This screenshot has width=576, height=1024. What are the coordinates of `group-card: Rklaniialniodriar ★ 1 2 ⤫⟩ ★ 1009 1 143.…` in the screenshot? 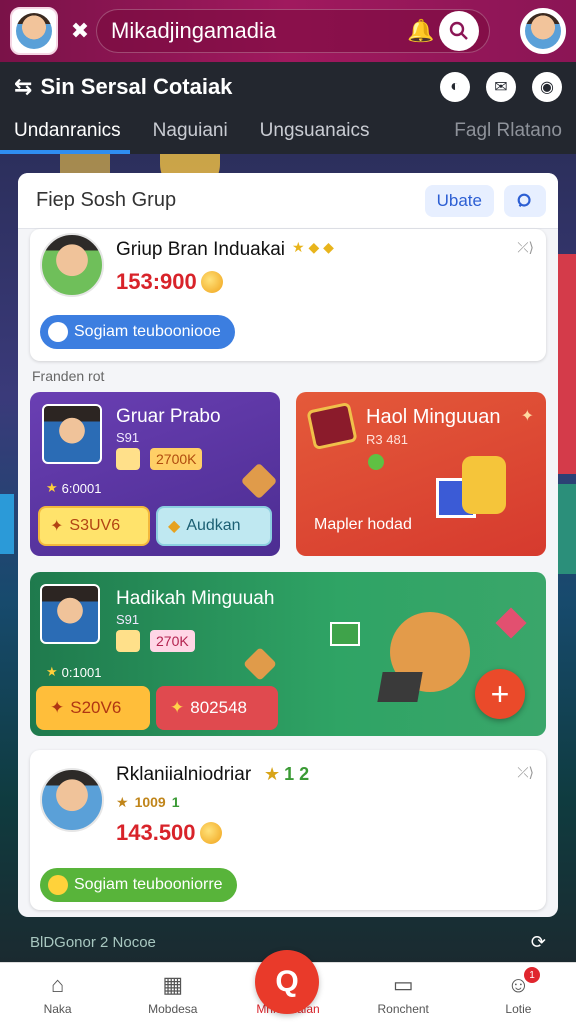 It's located at (288, 830).